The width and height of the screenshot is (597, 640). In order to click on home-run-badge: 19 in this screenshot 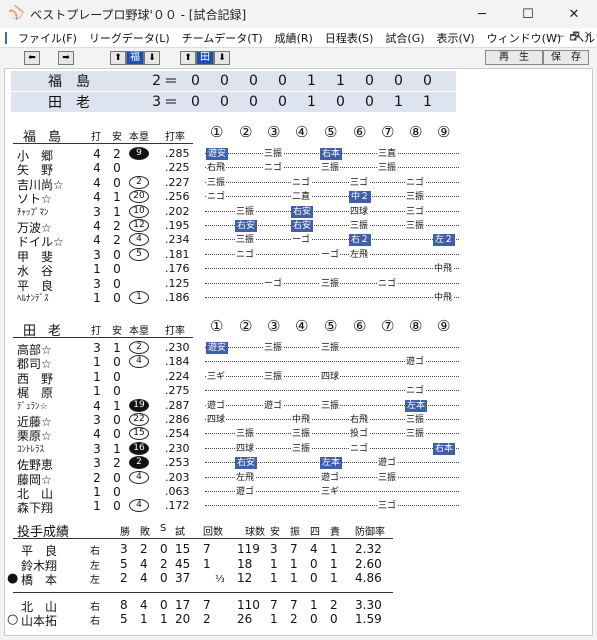, I will do `click(139, 405)`.